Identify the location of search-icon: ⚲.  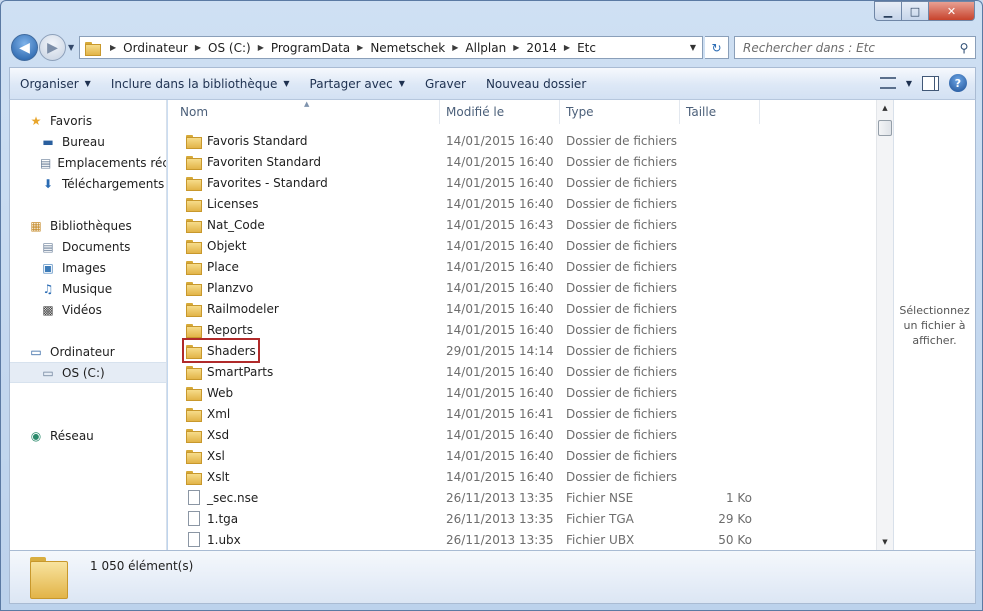
(964, 48).